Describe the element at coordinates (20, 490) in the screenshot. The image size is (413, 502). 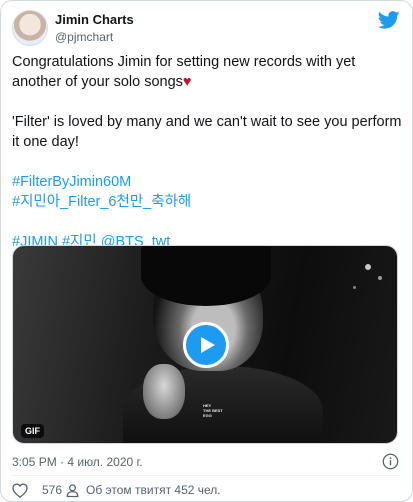
I see `heart-icon` at that location.